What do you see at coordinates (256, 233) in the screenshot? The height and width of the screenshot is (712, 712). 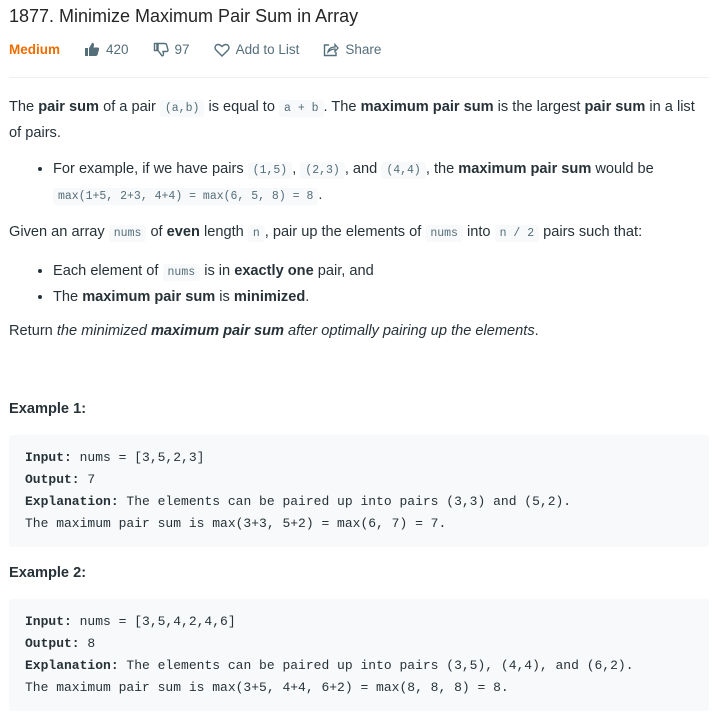 I see `inline-code: n` at bounding box center [256, 233].